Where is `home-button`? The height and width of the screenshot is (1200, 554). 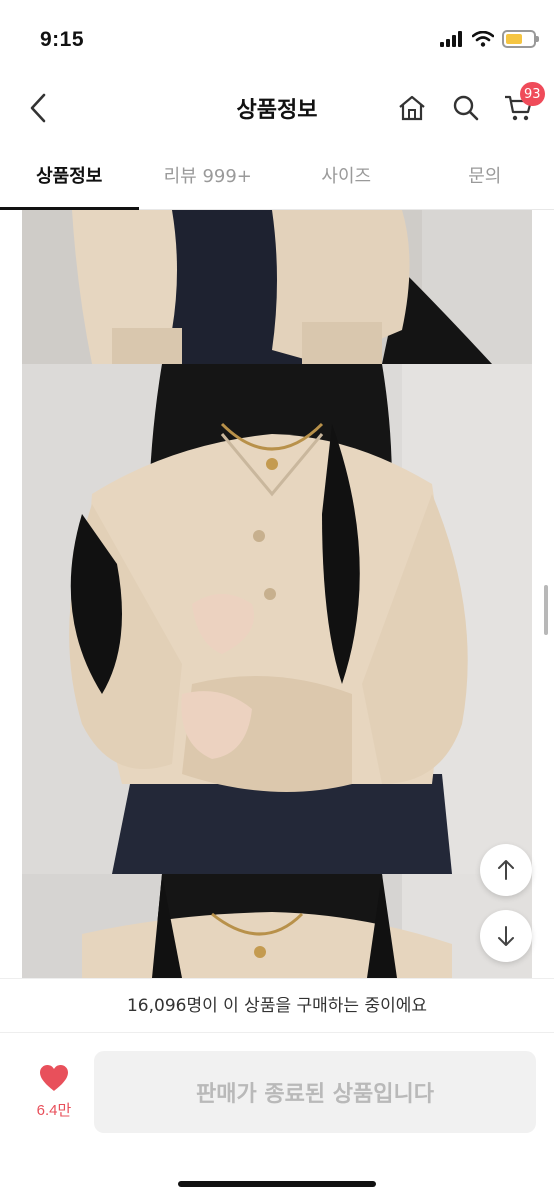
home-button is located at coordinates (412, 108).